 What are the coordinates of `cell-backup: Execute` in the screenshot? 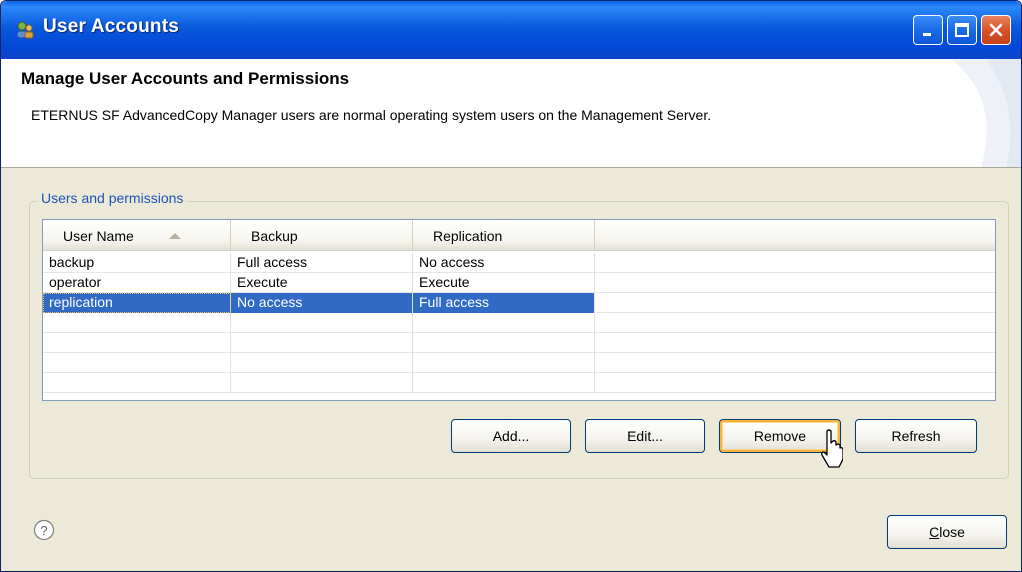 It's located at (322, 283).